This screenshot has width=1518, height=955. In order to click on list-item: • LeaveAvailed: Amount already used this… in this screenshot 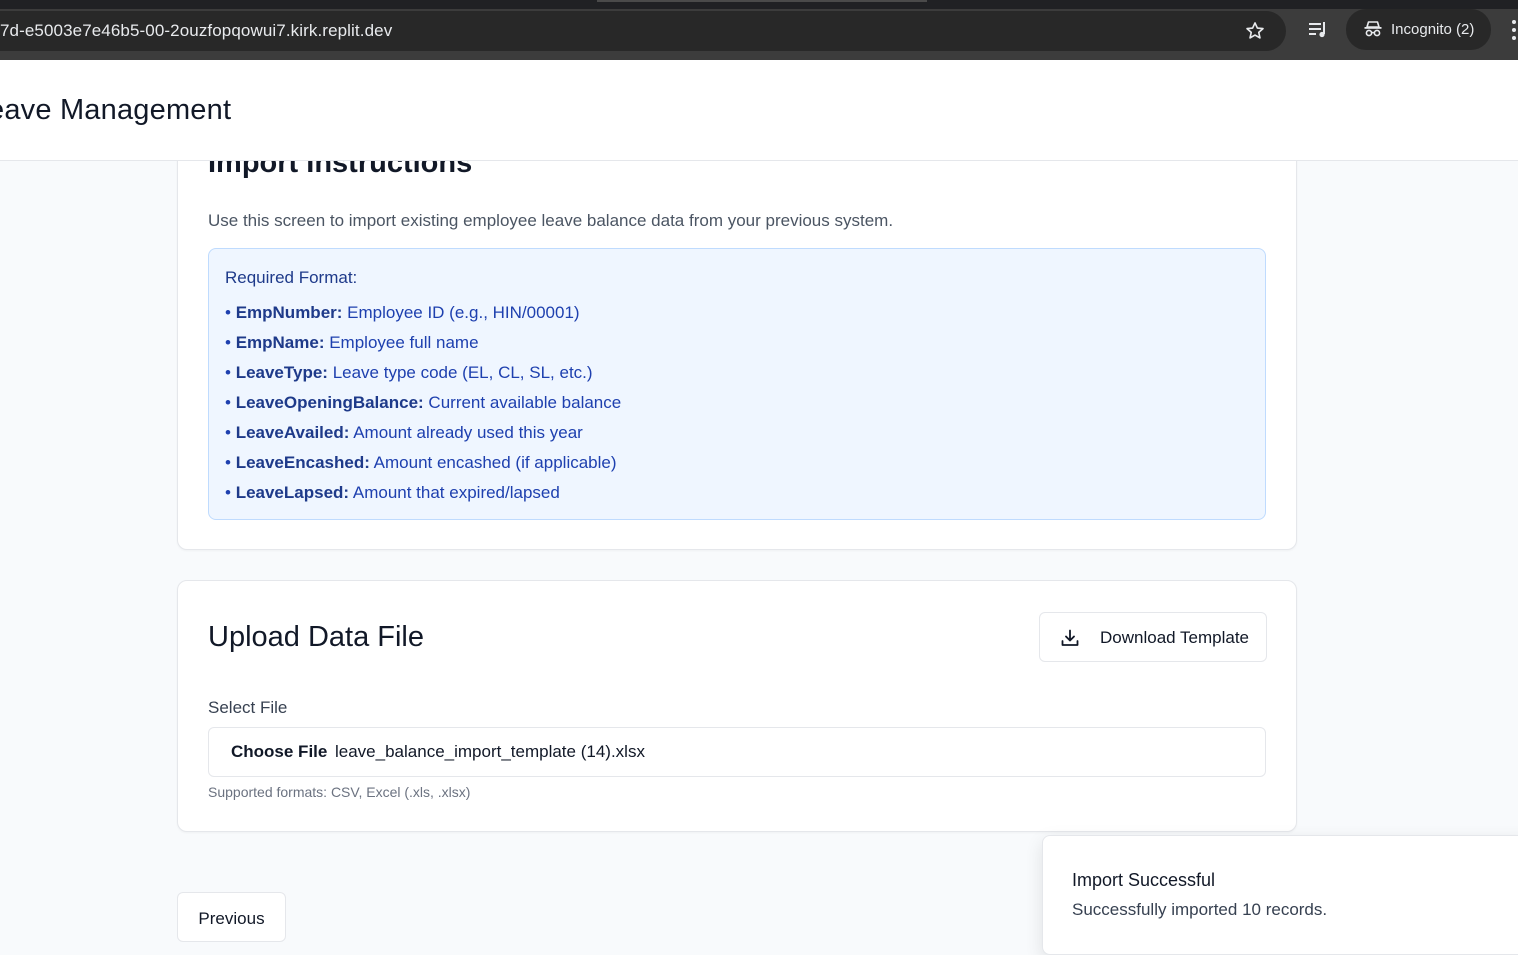, I will do `click(423, 436)`.